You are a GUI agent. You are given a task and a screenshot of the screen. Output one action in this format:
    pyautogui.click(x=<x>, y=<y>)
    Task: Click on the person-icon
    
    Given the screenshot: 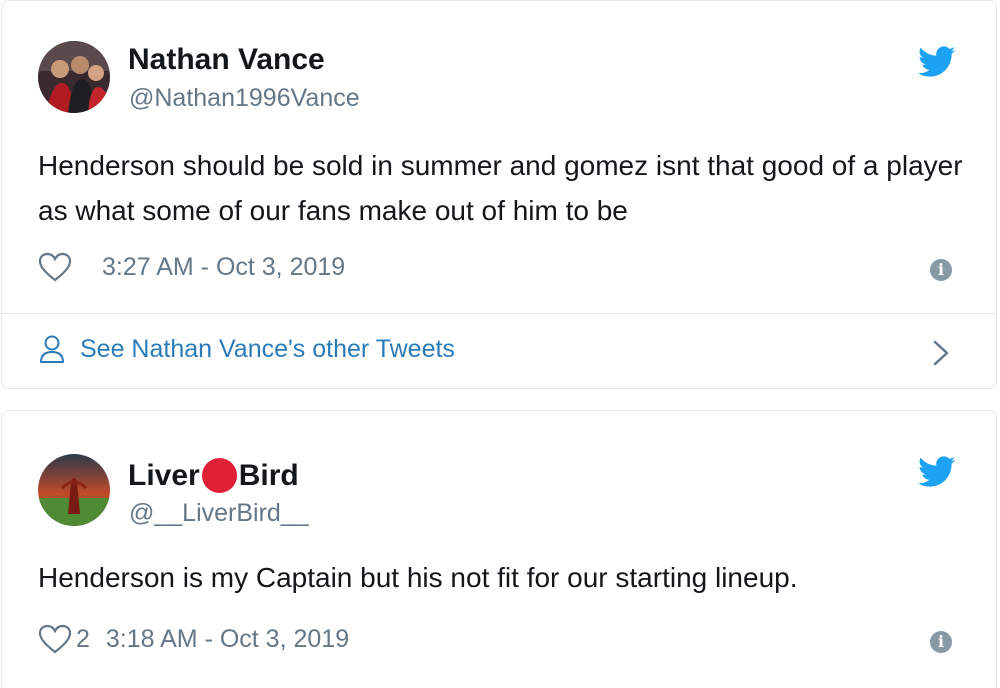 What is the action you would take?
    pyautogui.click(x=52, y=349)
    